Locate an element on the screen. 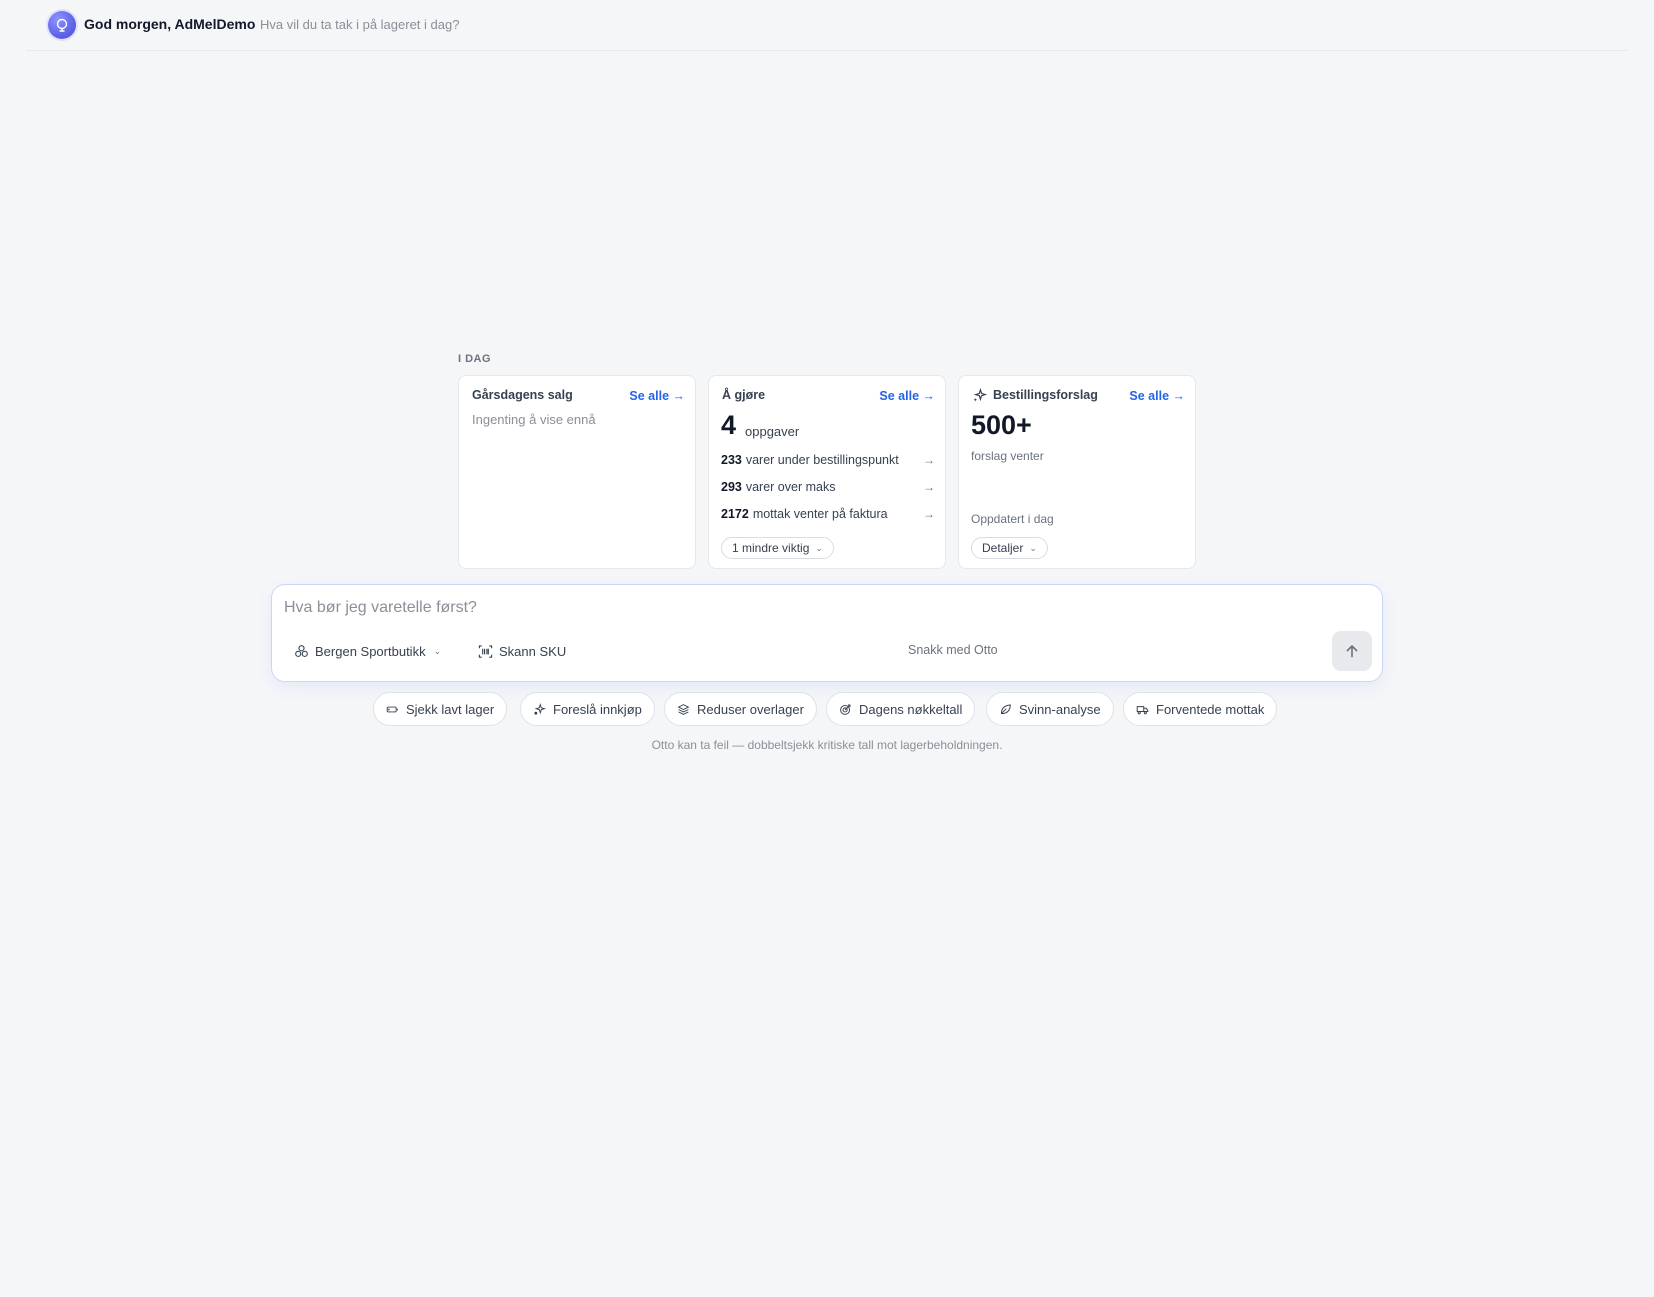 The height and width of the screenshot is (1297, 1654). details-label: Detaljer is located at coordinates (1003, 548).